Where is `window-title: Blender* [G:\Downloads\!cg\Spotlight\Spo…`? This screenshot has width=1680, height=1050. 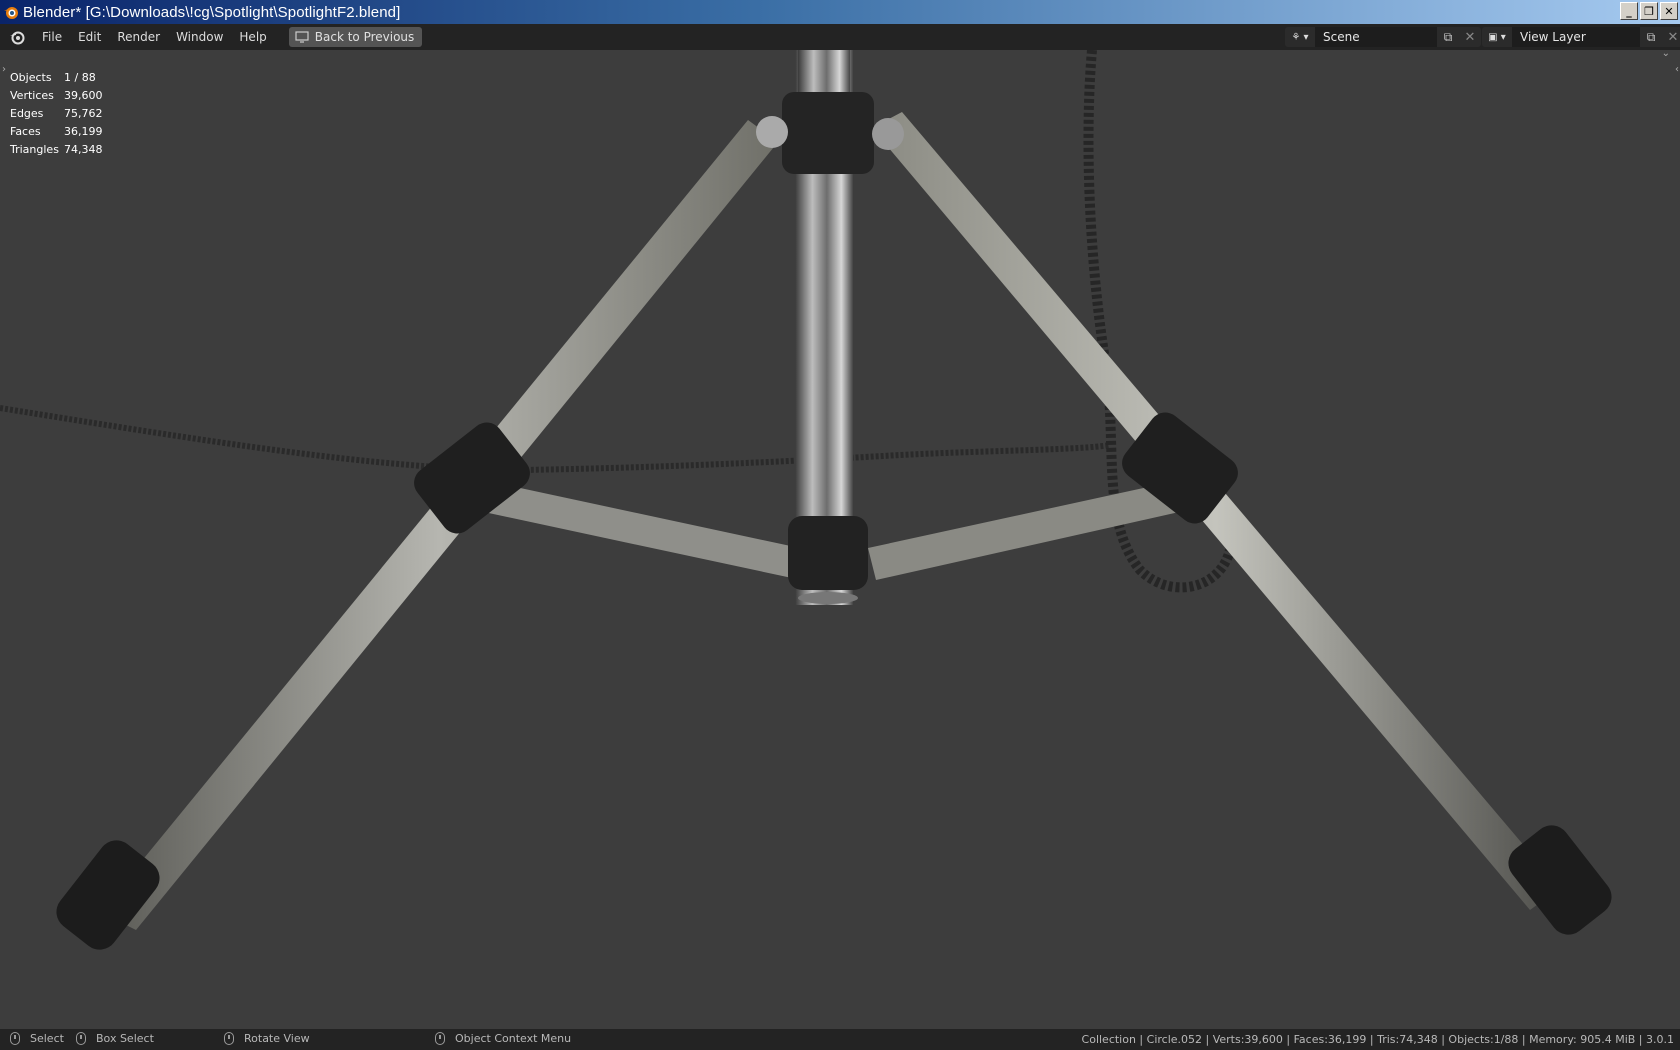
window-title: Blender* [G:\Downloads\!cg\Spotlight\Spo… is located at coordinates (212, 12).